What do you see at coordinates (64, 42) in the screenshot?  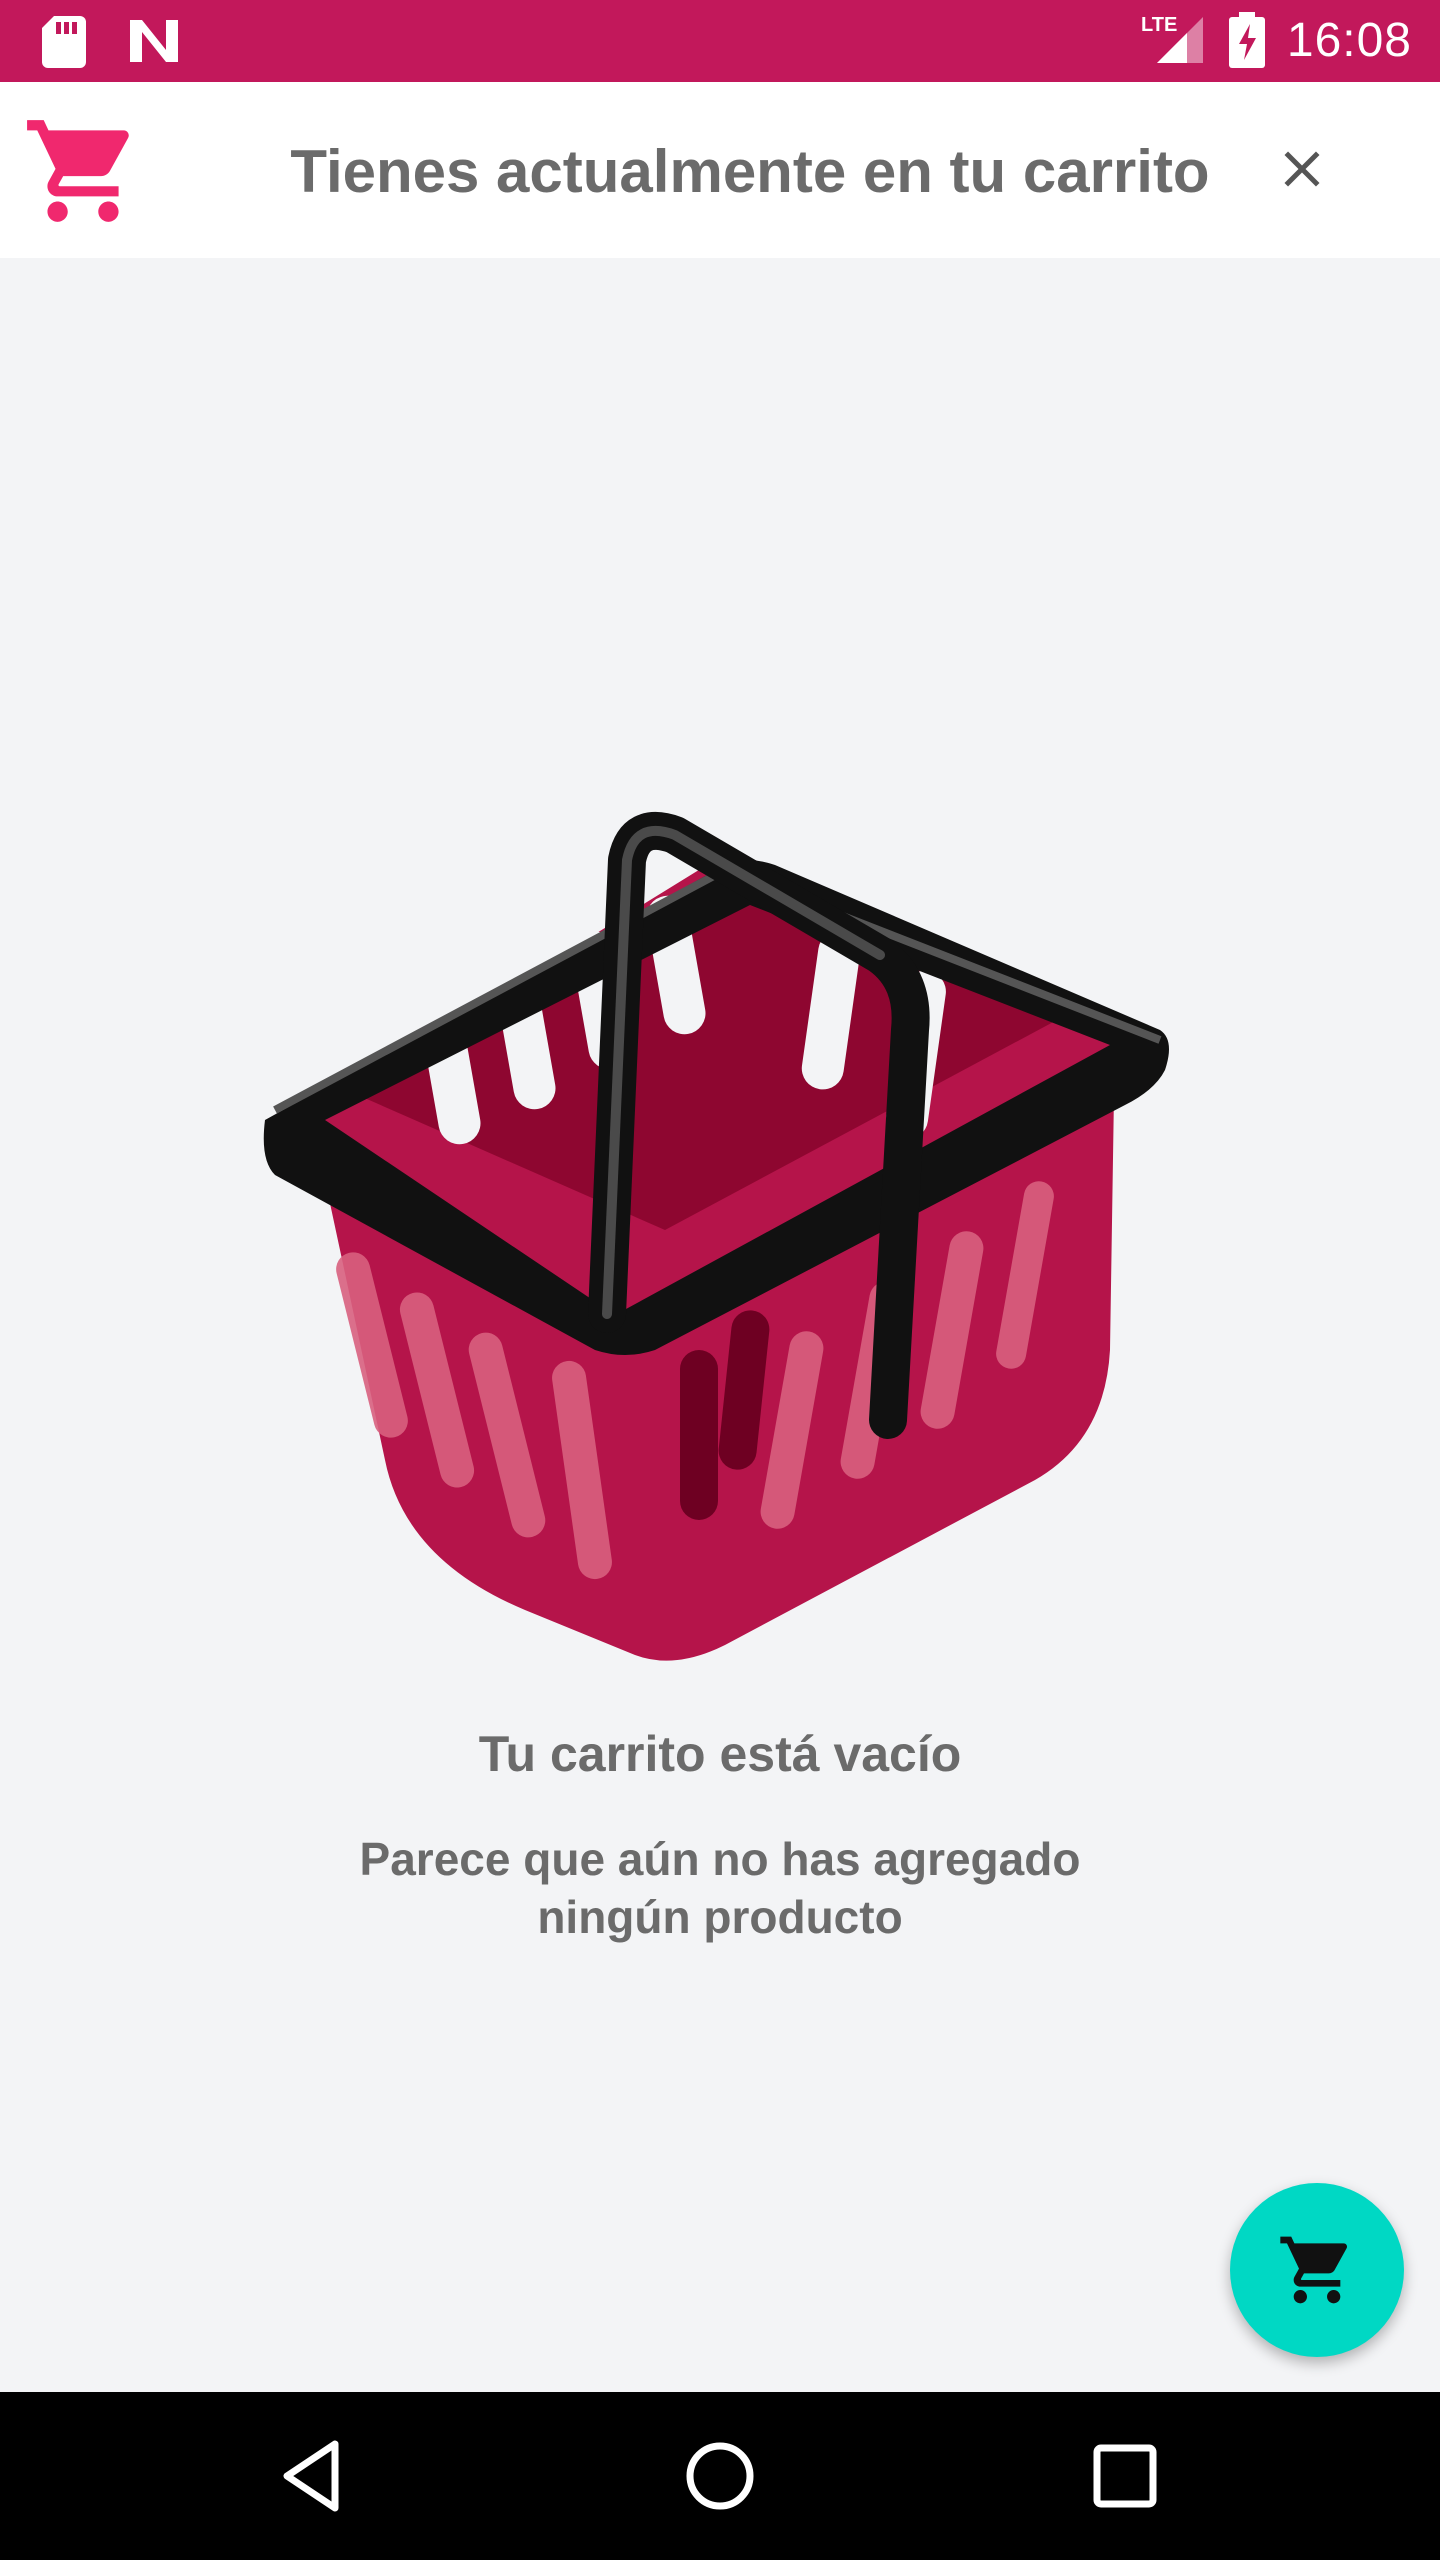 I see `sd-card-icon` at bounding box center [64, 42].